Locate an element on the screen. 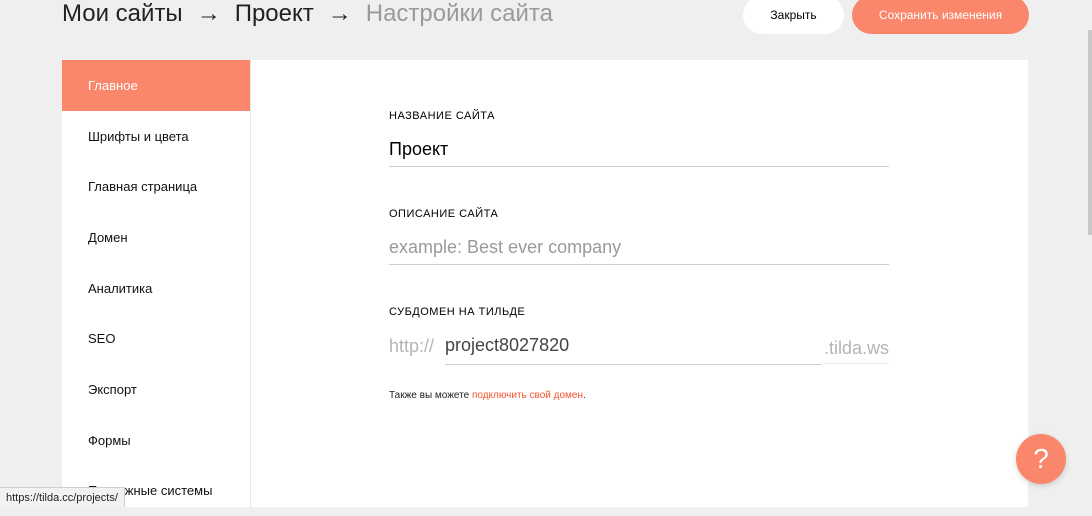  status-bar-url: https://tilda.cc/projects/ is located at coordinates (62, 497).